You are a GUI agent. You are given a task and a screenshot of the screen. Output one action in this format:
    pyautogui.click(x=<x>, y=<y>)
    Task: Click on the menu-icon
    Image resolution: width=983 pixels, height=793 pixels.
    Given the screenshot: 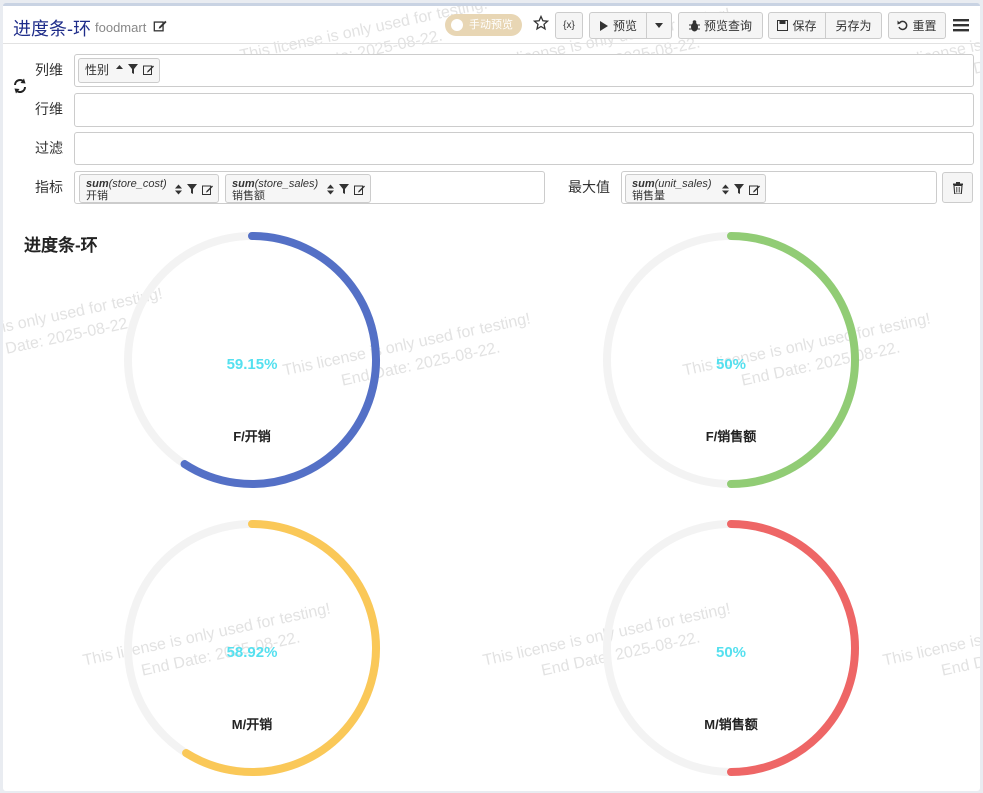 What is the action you would take?
    pyautogui.click(x=961, y=25)
    